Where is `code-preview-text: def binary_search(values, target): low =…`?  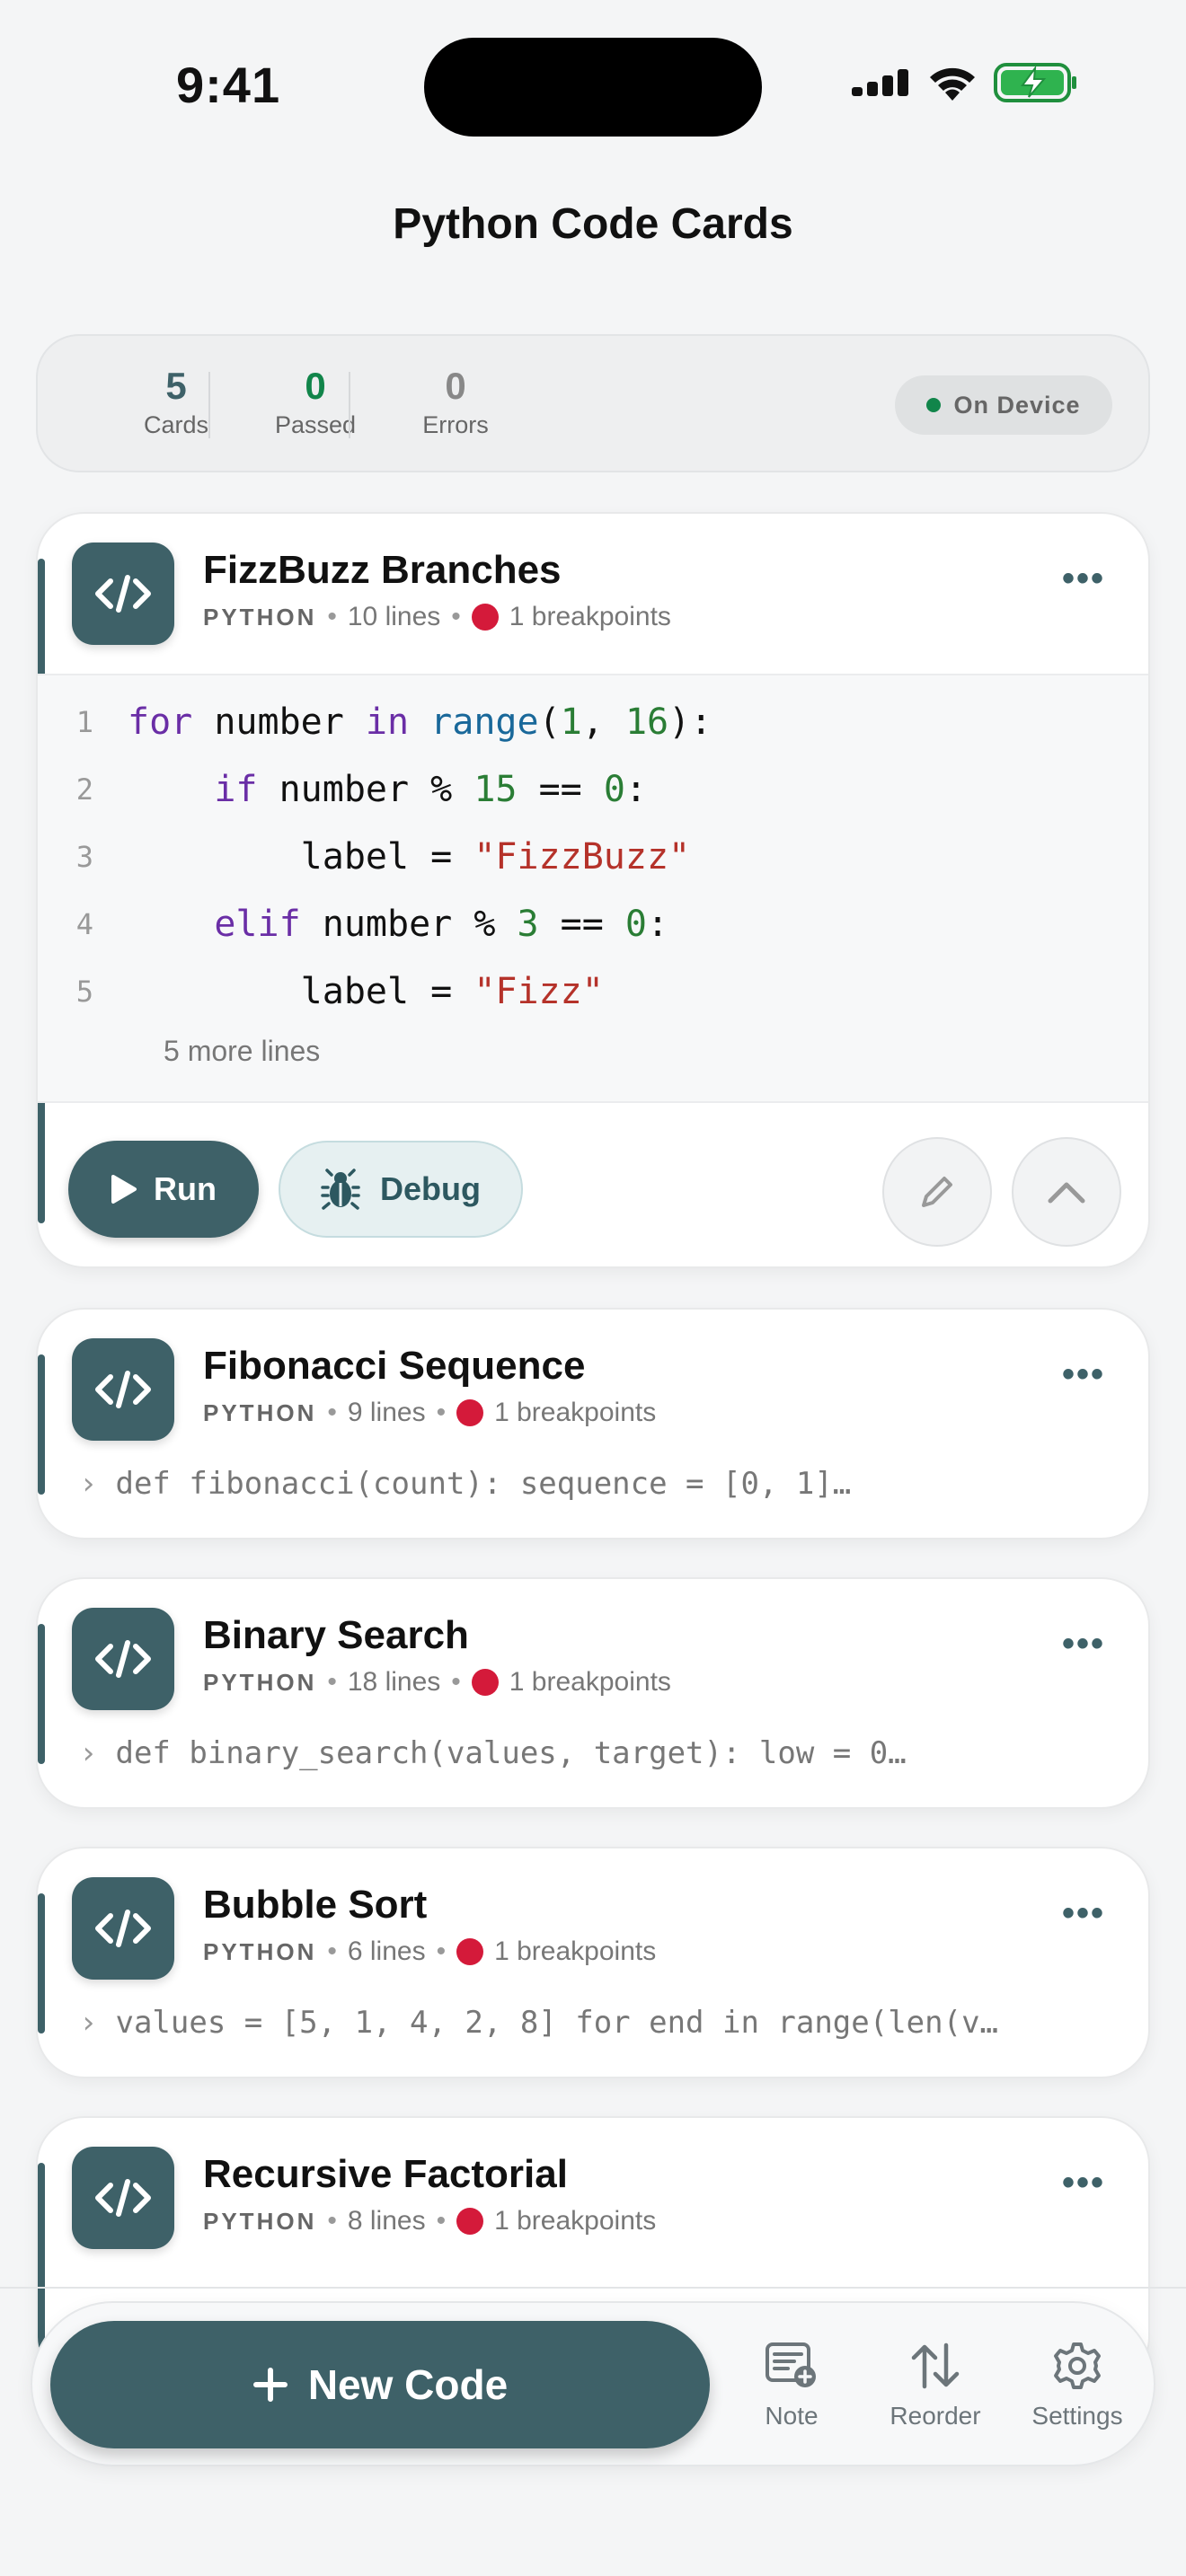
code-preview-text: def binary_search(values, target): low =… is located at coordinates (511, 1753).